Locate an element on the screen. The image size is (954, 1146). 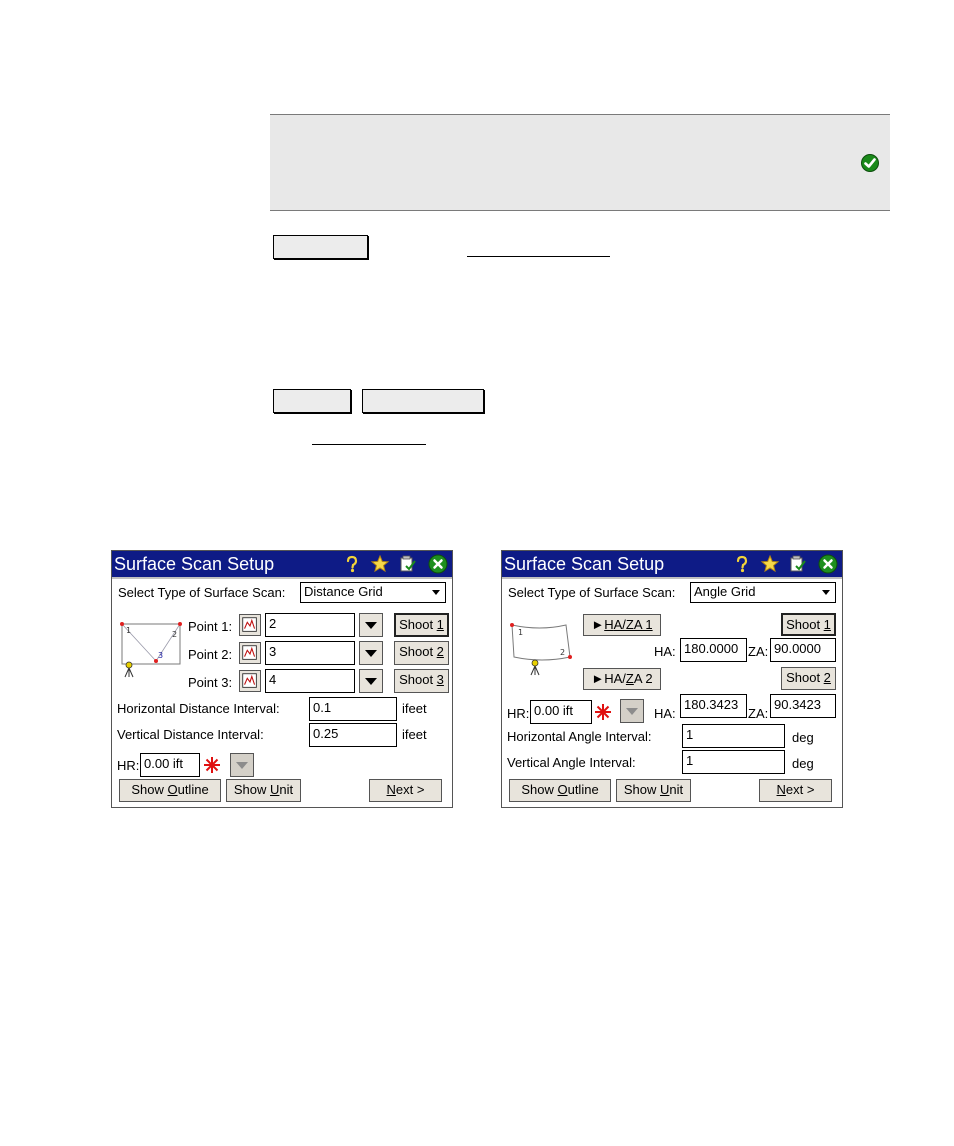
point-3-dropdown is located at coordinates (371, 681).